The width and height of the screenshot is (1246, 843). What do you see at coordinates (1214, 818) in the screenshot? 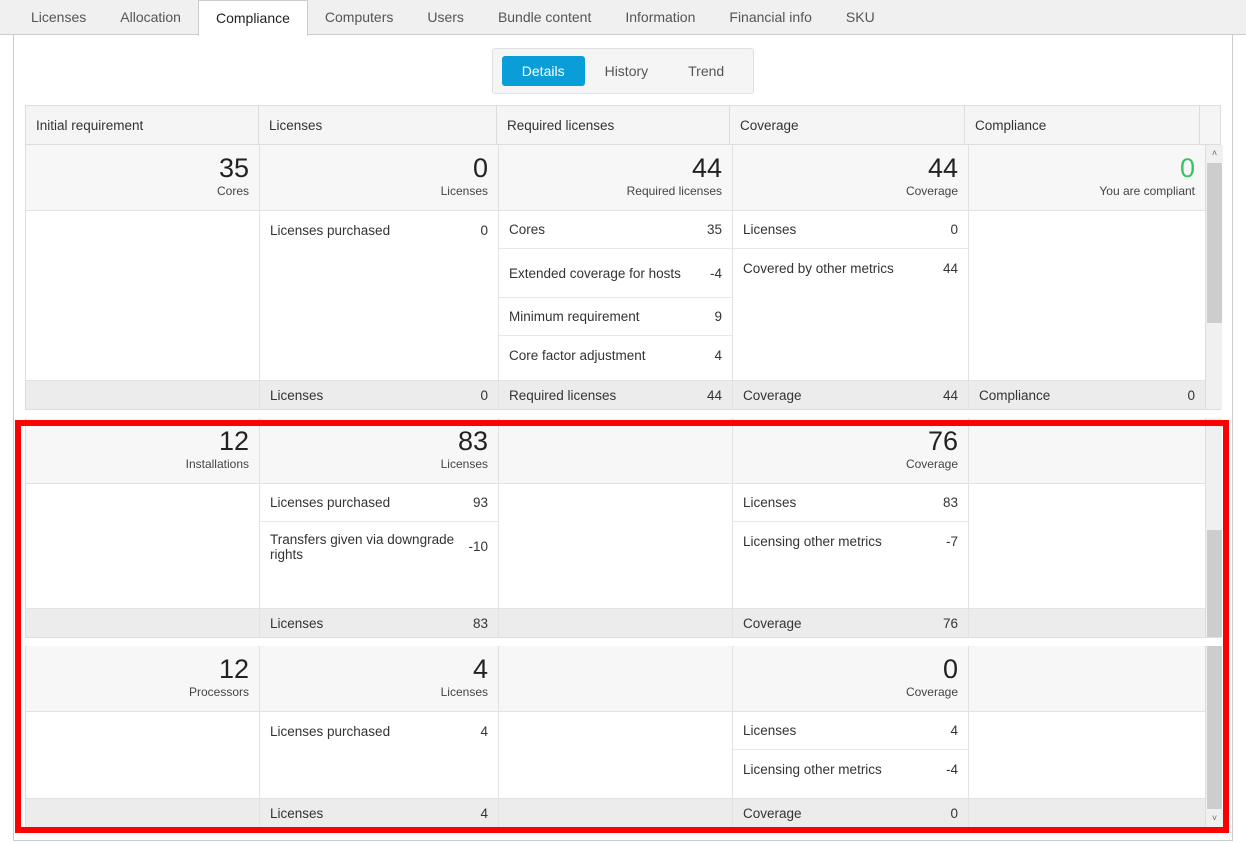
I see `scrollbar-down-arrow-icon: ˅` at bounding box center [1214, 818].